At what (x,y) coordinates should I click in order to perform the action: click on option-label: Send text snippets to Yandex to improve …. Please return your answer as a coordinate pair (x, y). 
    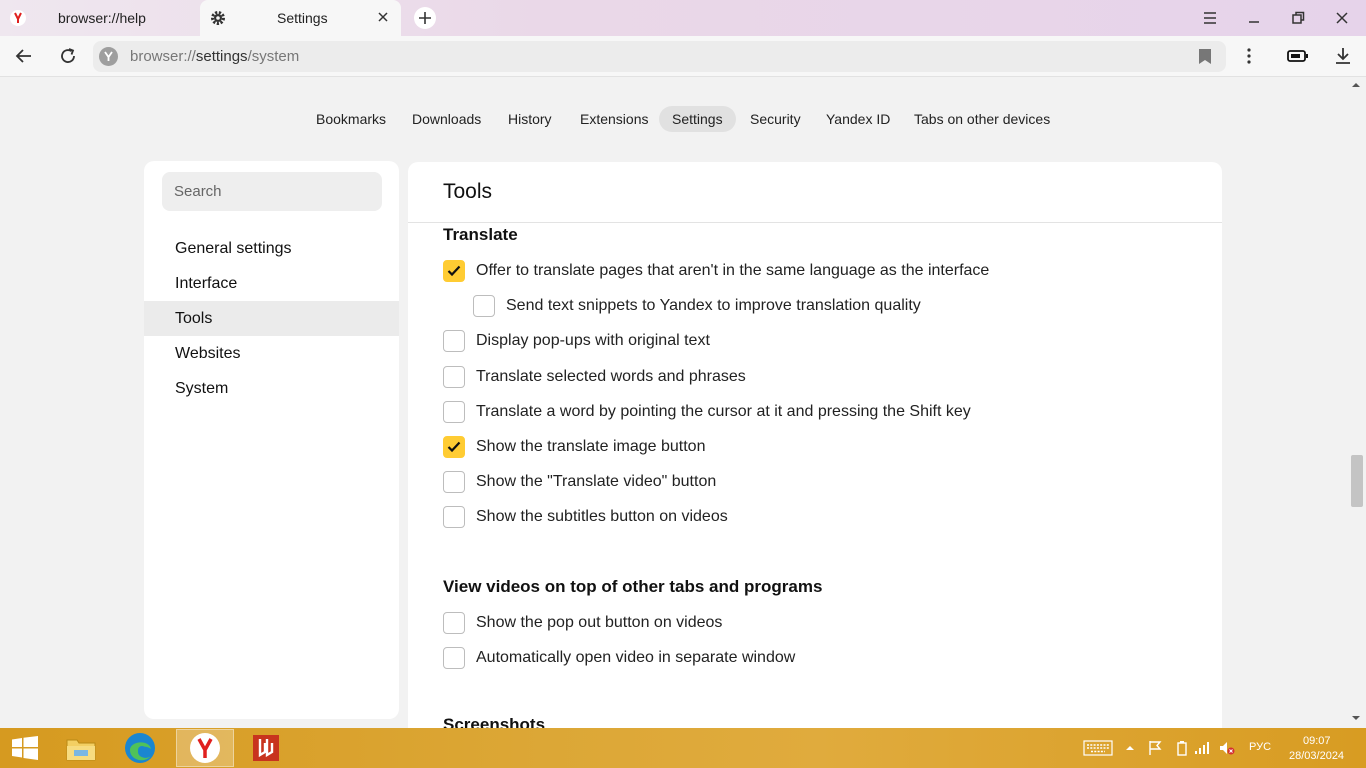
    Looking at the image, I should click on (713, 305).